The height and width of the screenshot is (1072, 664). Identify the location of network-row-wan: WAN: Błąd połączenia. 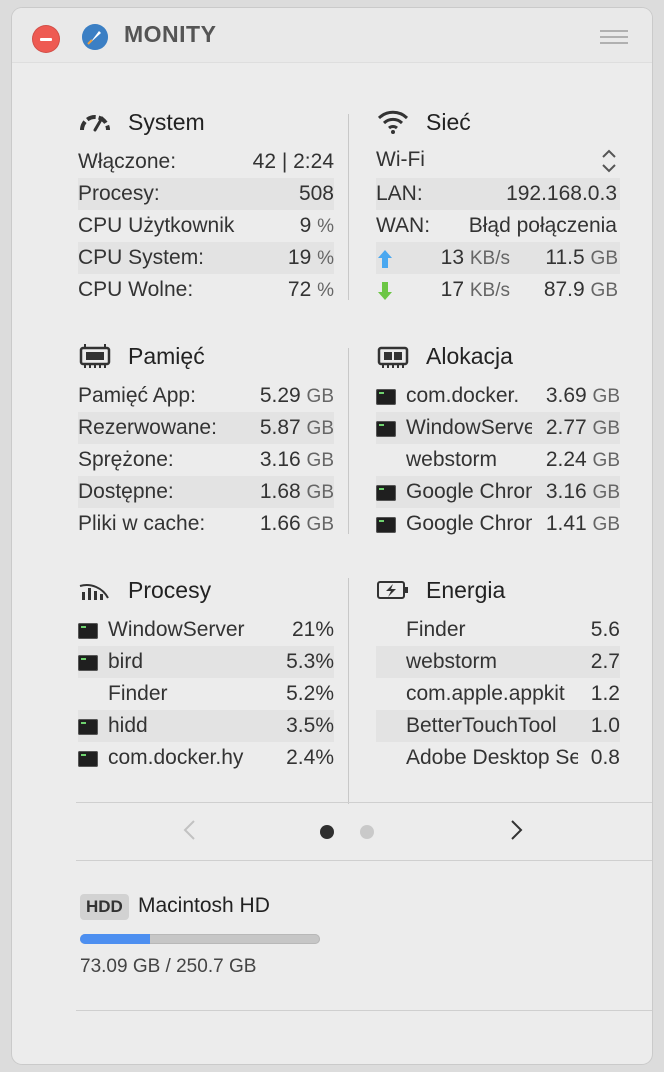
(496, 225).